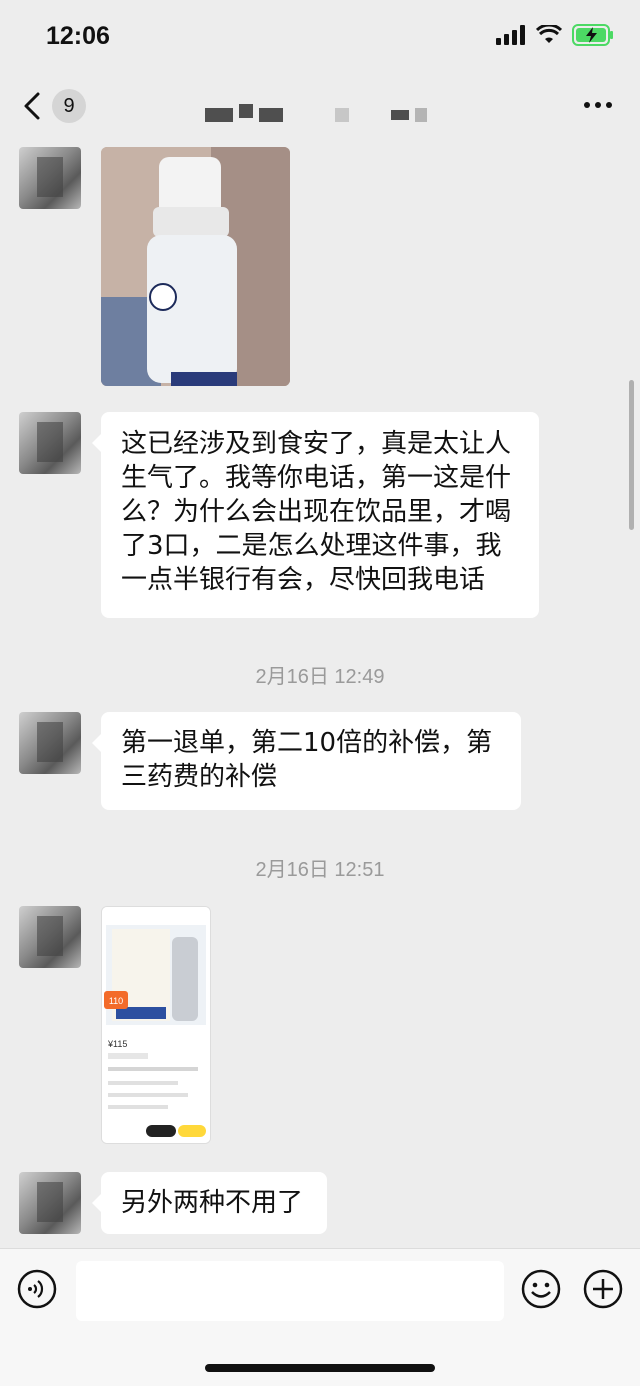  What do you see at coordinates (541, 1289) in the screenshot?
I see `emoji-icon` at bounding box center [541, 1289].